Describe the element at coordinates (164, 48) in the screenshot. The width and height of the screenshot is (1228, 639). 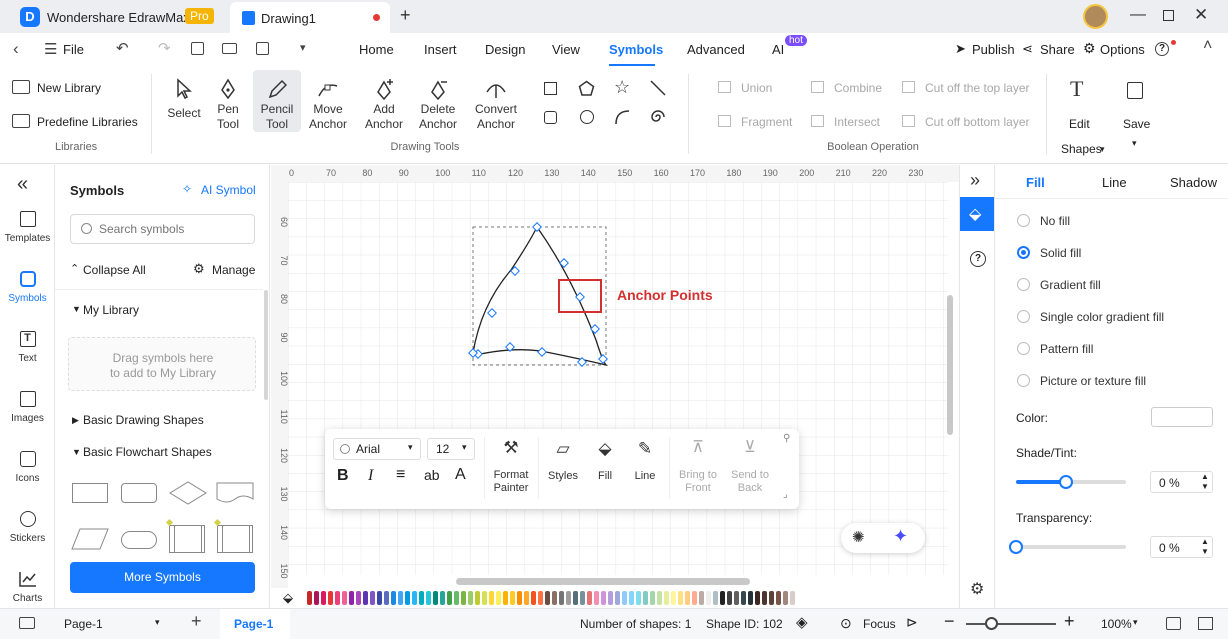
I see `redo-icon: ↷` at that location.